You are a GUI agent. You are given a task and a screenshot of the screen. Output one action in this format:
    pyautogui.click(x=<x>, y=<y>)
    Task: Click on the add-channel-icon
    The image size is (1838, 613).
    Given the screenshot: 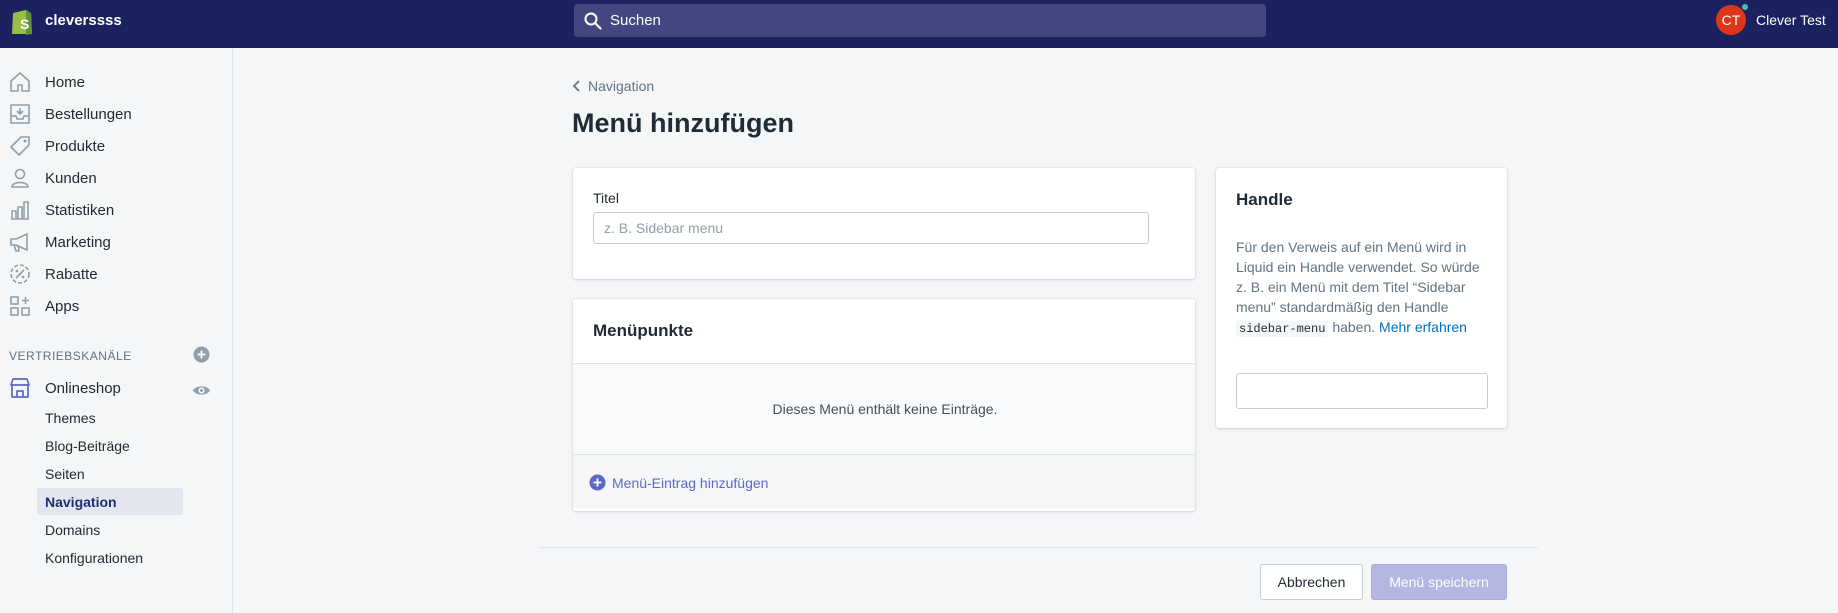 What is the action you would take?
    pyautogui.click(x=201, y=354)
    